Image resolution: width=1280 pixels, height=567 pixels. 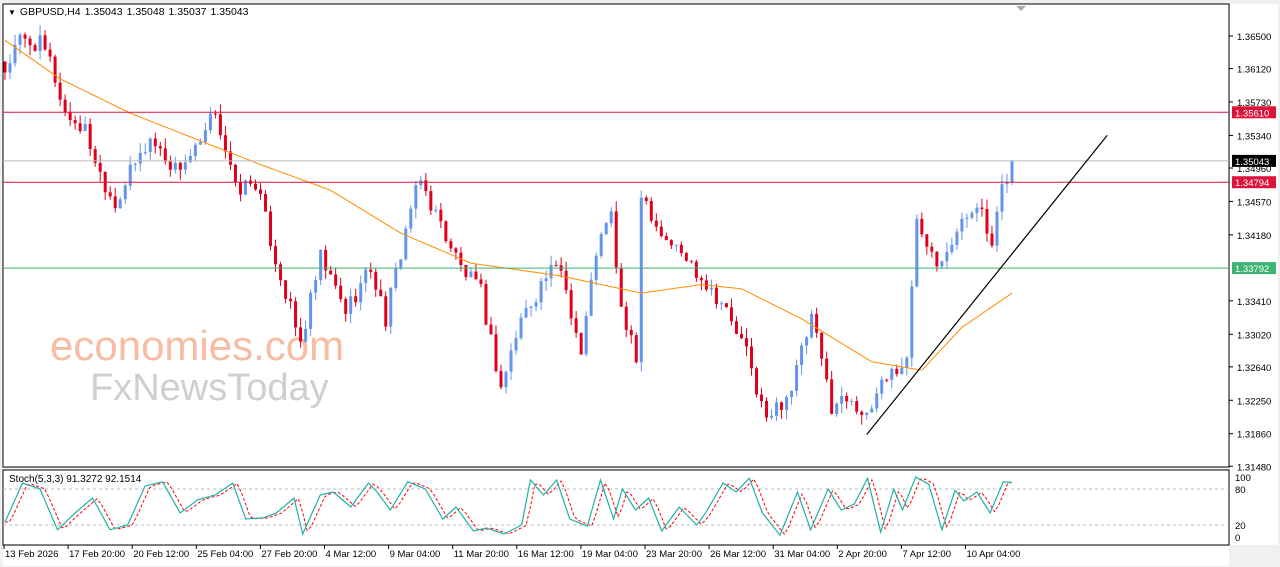 What do you see at coordinates (1237, 538) in the screenshot?
I see `stoch-axis-label: 0` at bounding box center [1237, 538].